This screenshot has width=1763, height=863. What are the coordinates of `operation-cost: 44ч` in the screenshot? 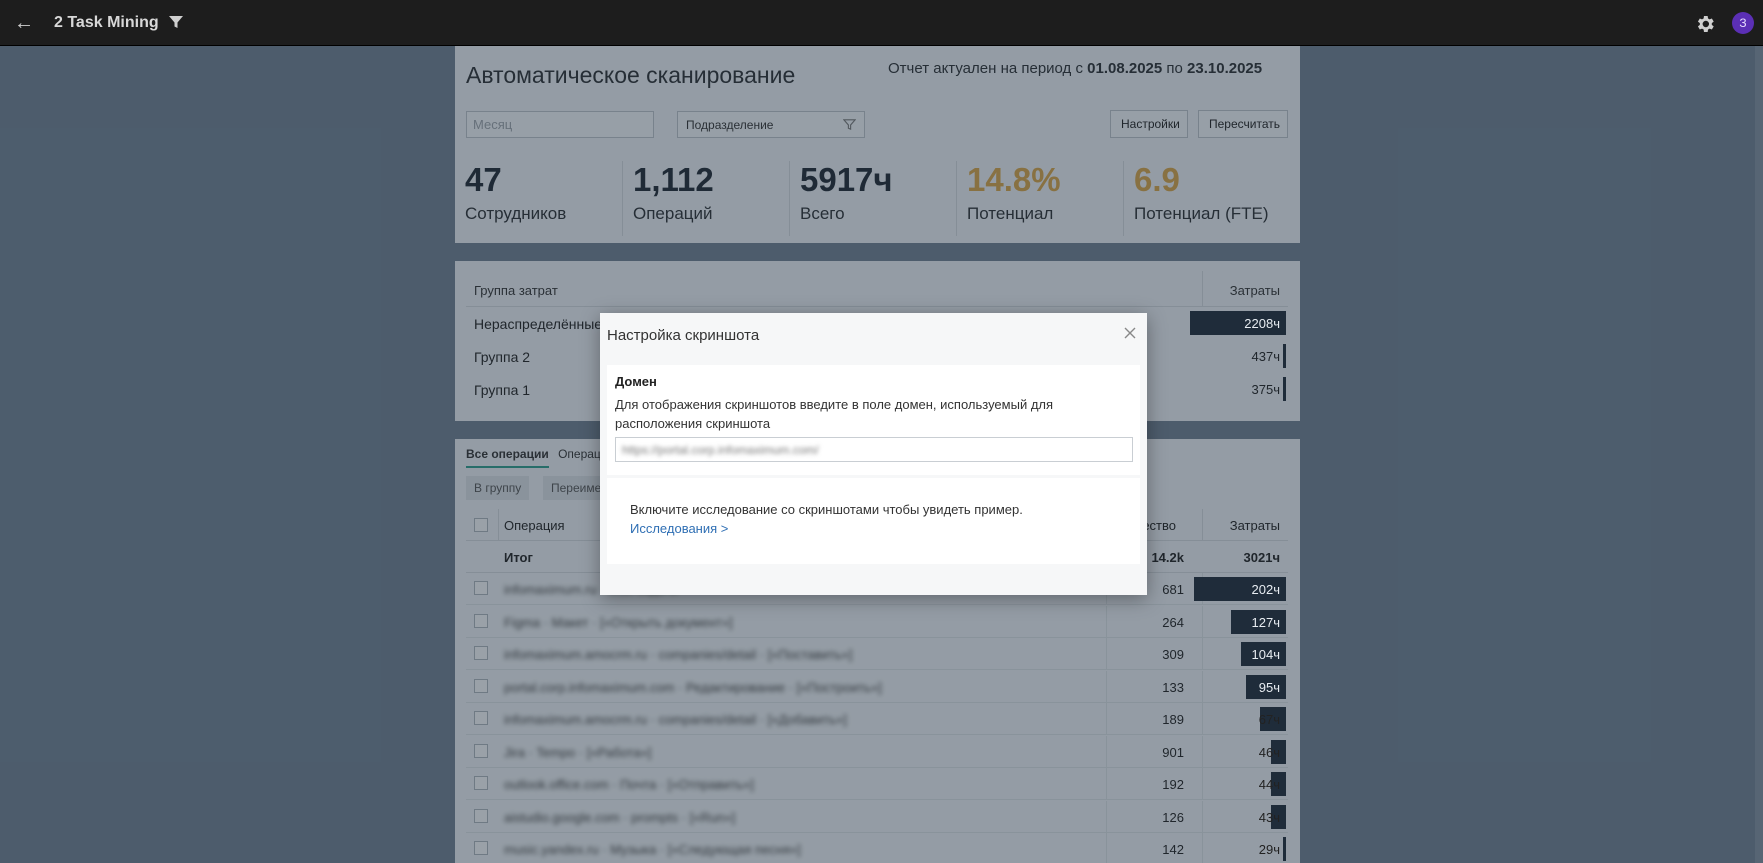 It's located at (1269, 784).